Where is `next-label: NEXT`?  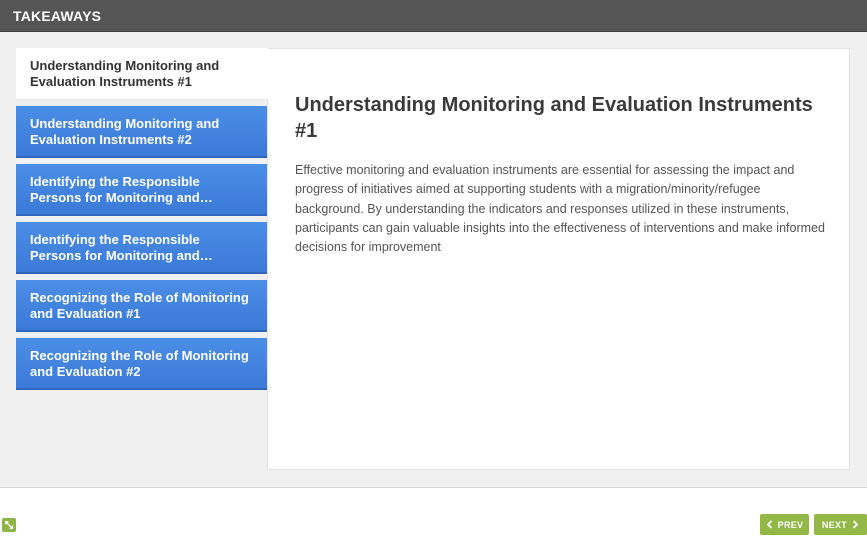 next-label: NEXT is located at coordinates (834, 524).